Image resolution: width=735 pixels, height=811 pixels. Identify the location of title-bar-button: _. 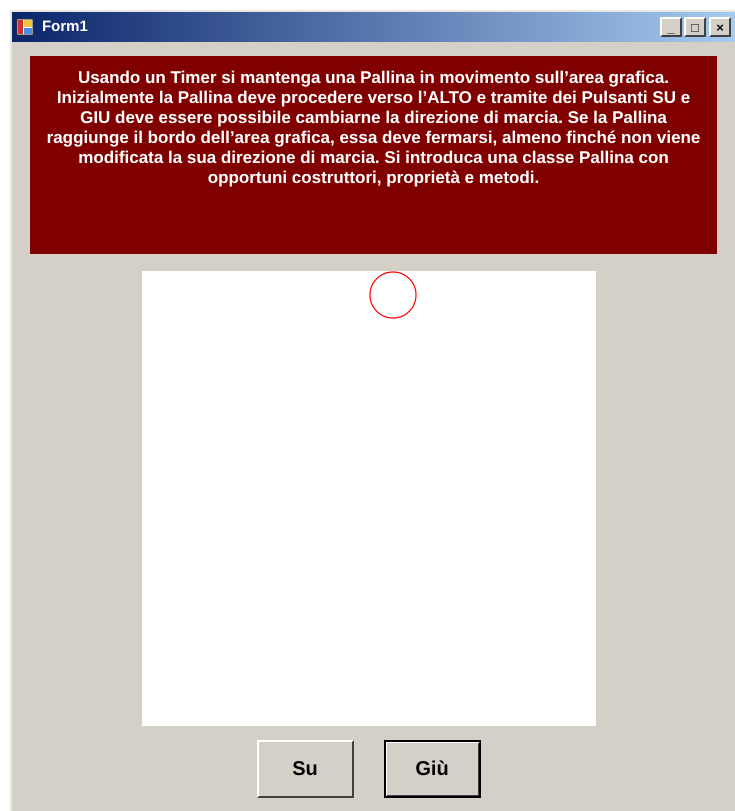
(671, 27).